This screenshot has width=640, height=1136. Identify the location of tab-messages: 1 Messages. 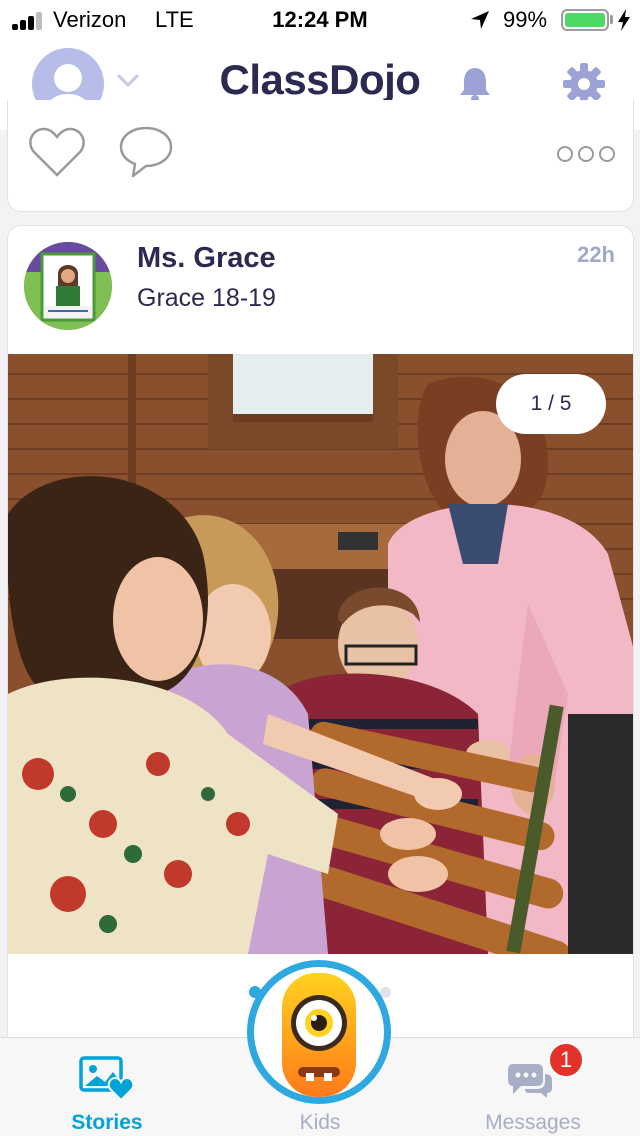
(533, 1087).